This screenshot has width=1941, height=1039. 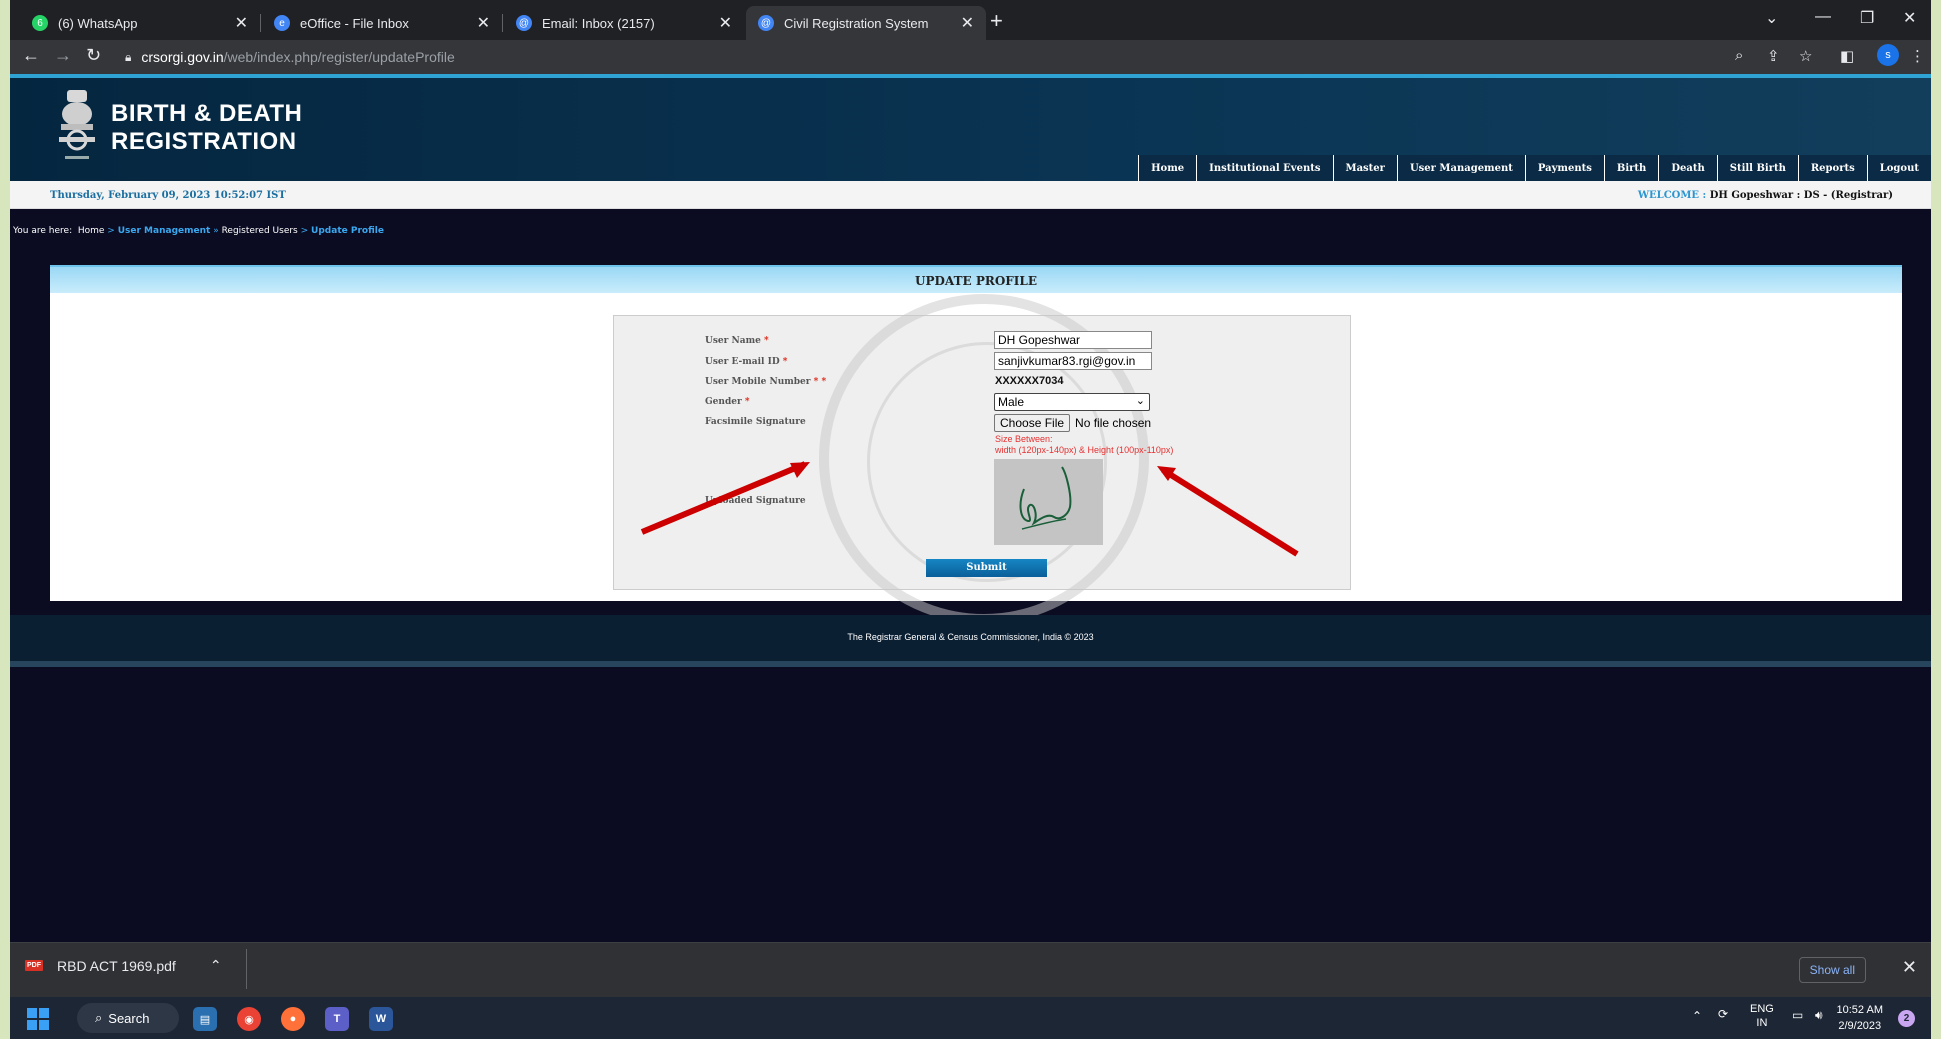 What do you see at coordinates (1773, 56) in the screenshot?
I see `share-icon: ⇪` at bounding box center [1773, 56].